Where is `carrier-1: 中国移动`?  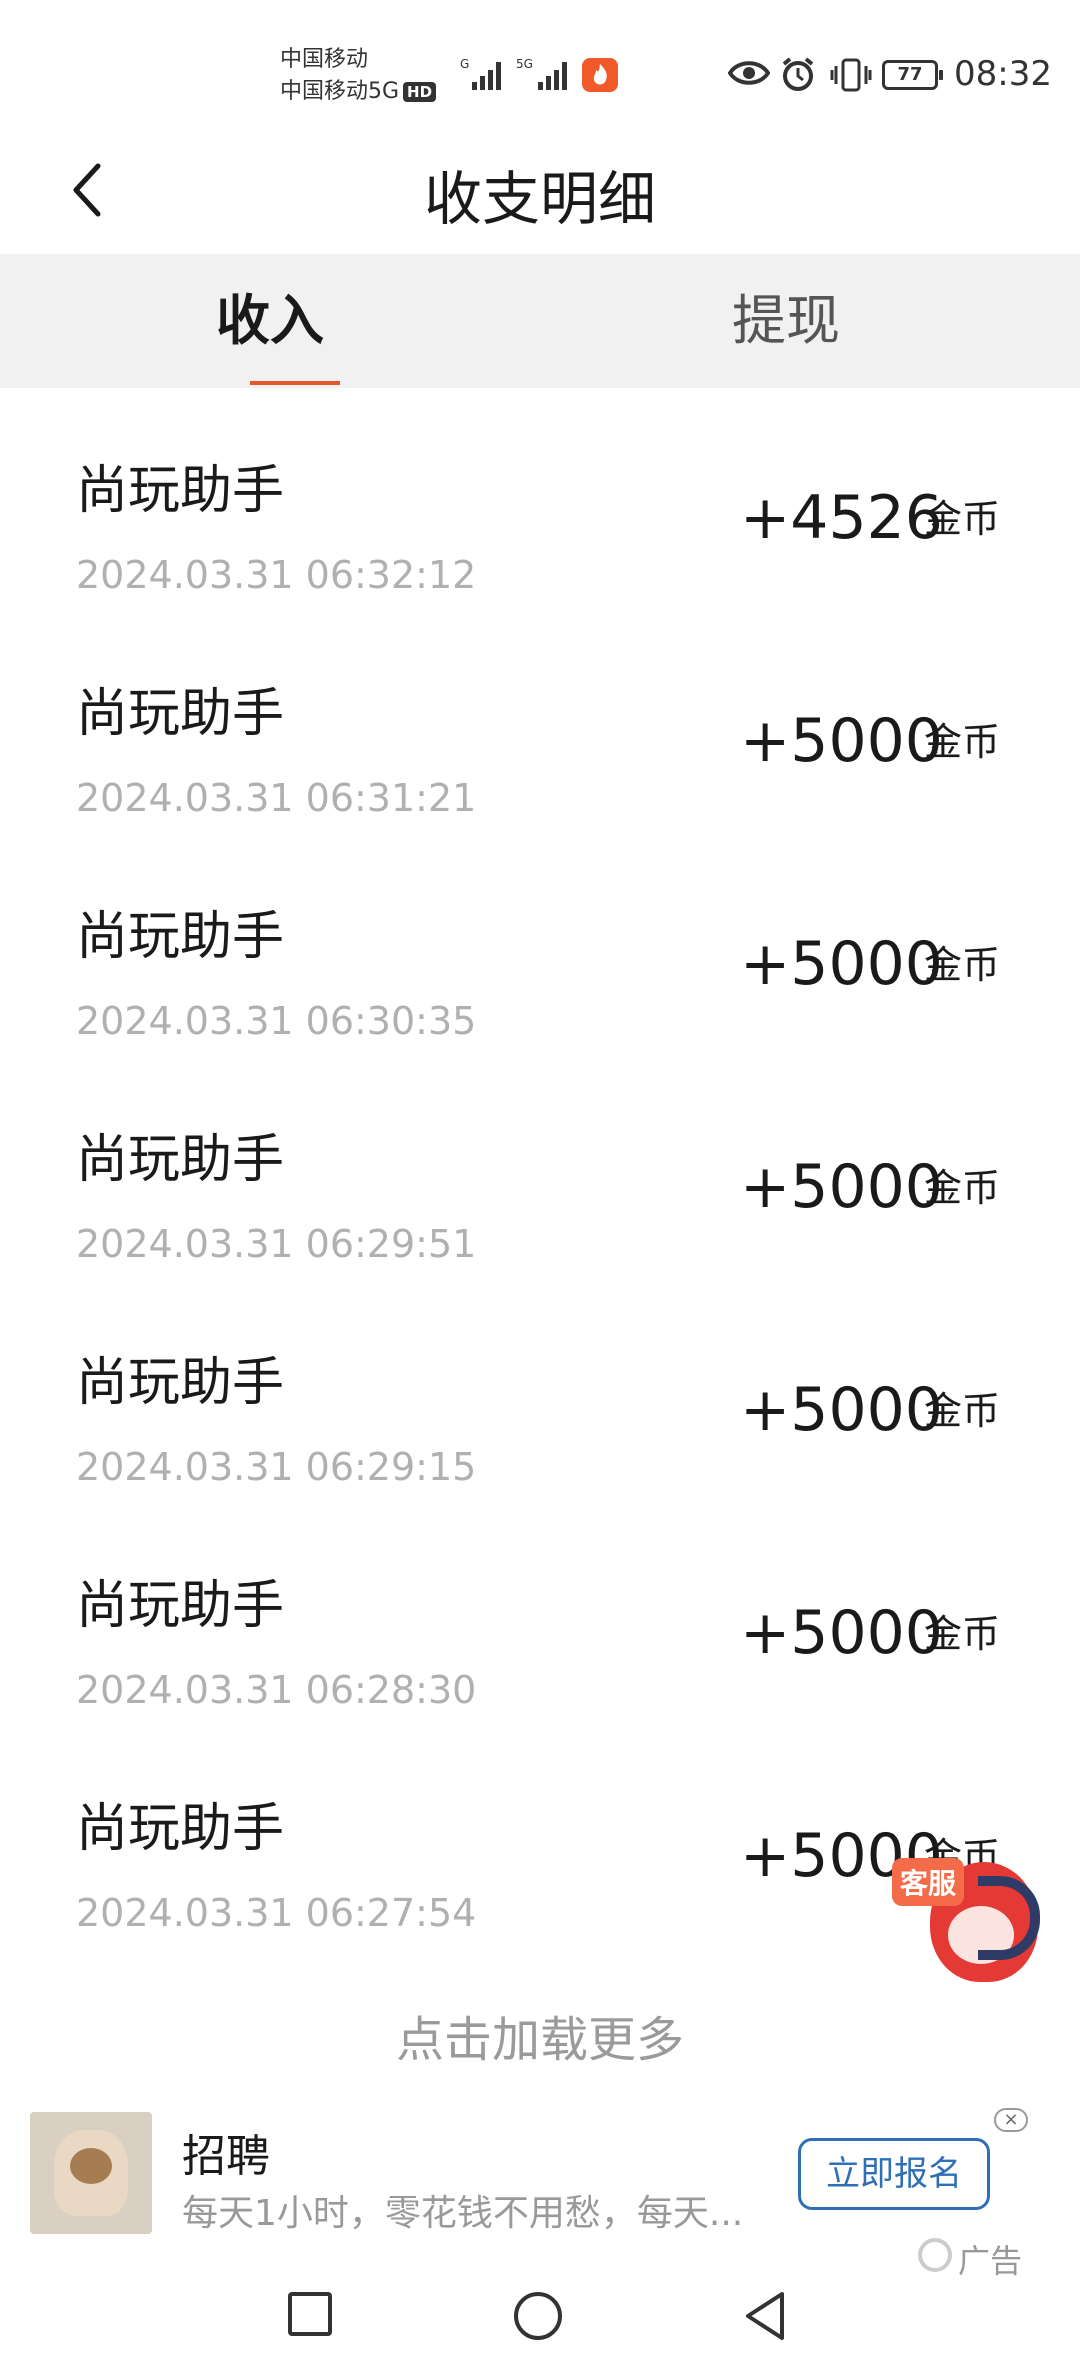 carrier-1: 中国移动 is located at coordinates (324, 59).